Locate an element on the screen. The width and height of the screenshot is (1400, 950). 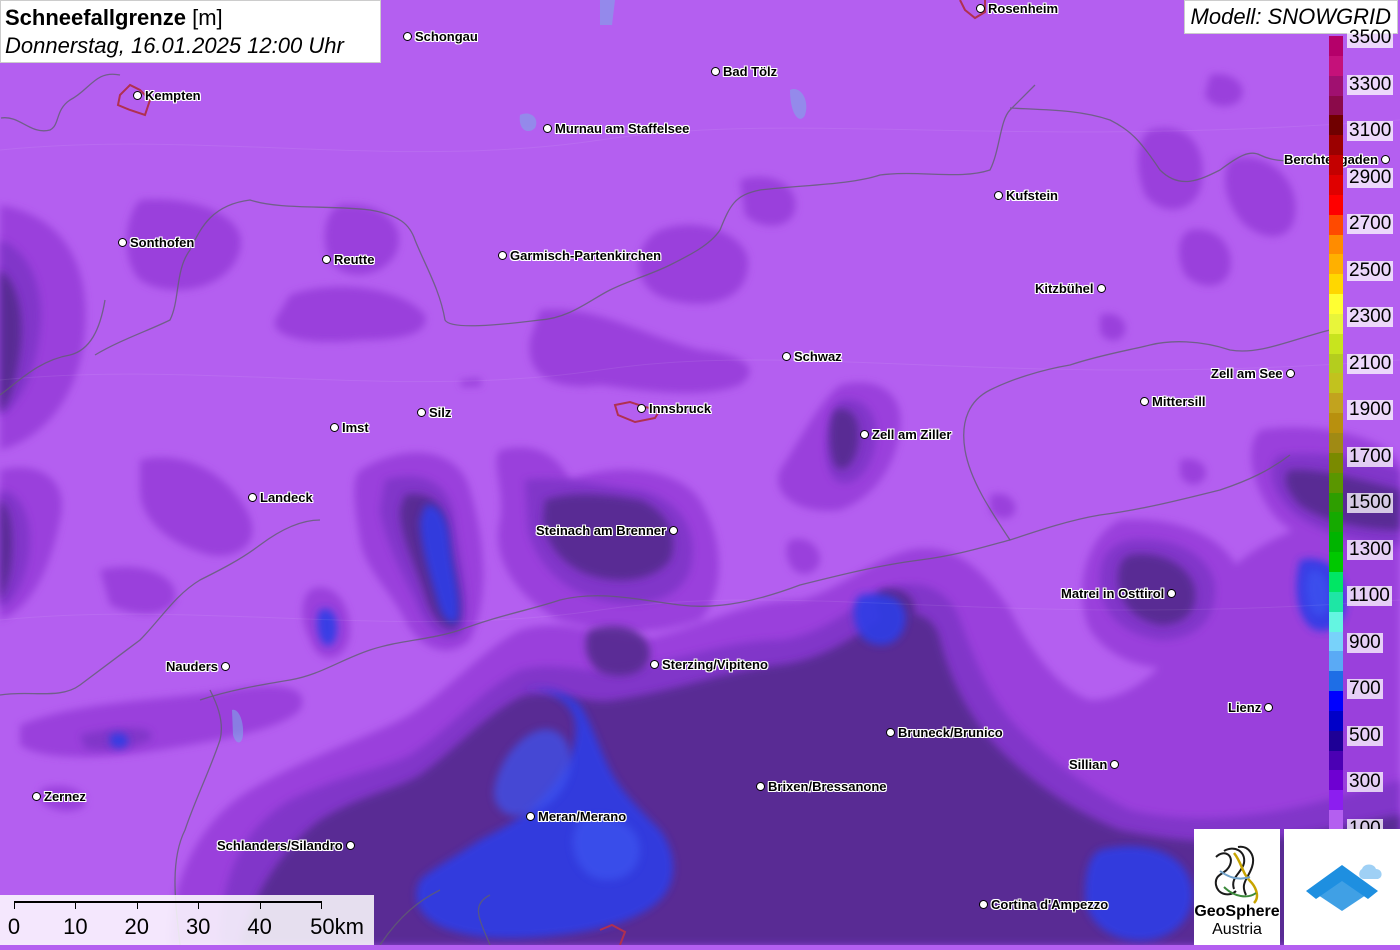
city-label: Landeck is located at coordinates (286, 497).